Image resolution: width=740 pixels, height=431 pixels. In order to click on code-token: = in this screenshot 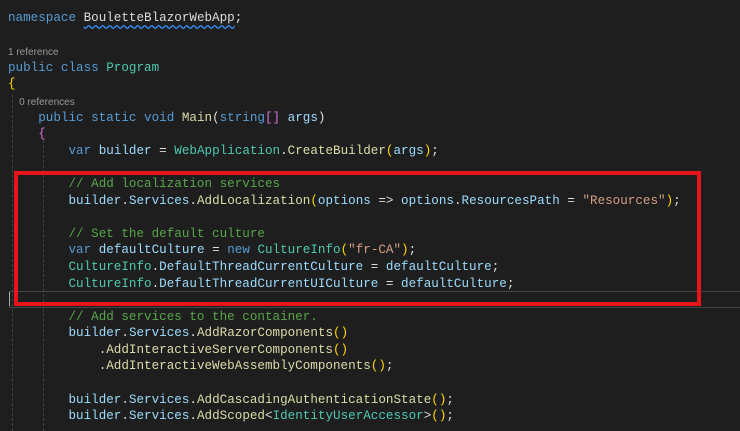, I will do `click(163, 150)`.